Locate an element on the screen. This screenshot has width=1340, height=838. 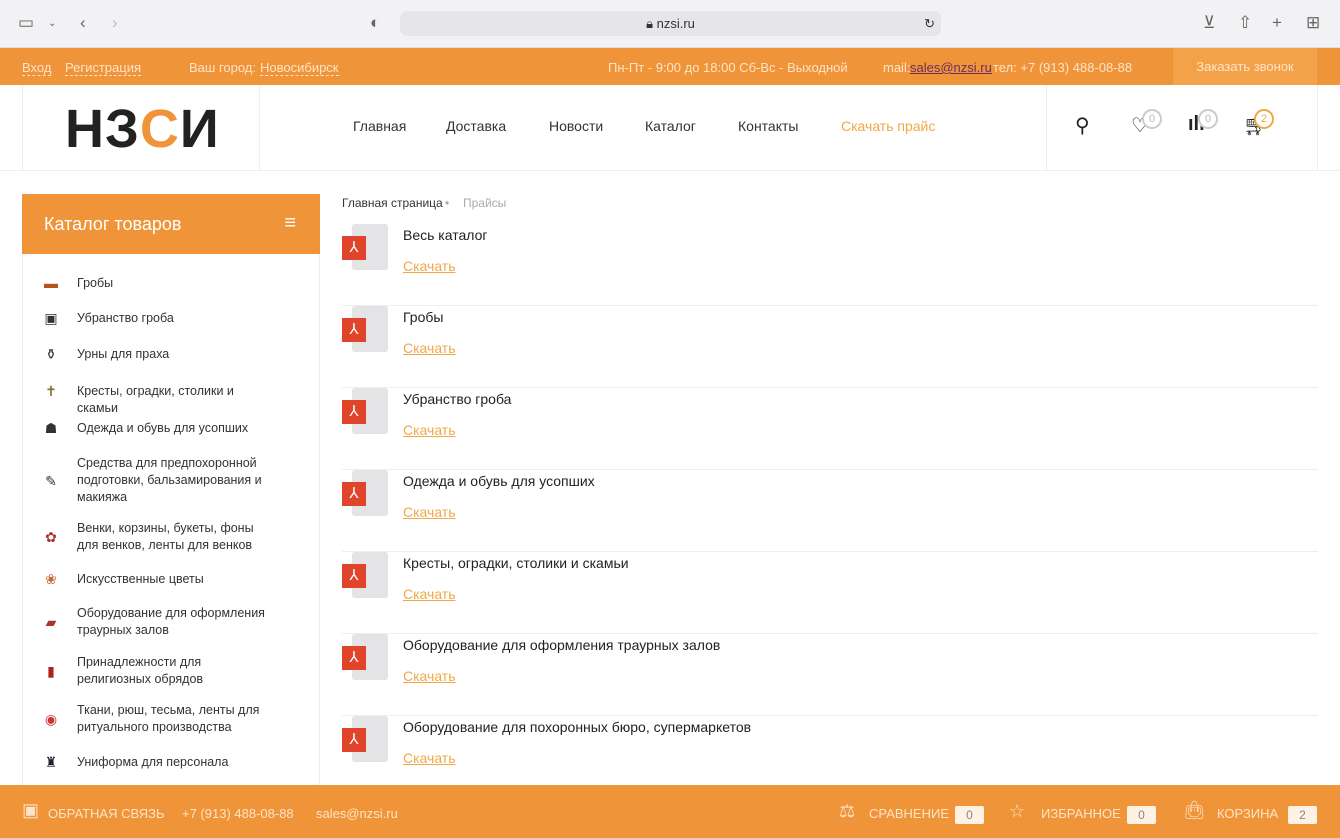
uniform-icon: ♜ is located at coordinates (51, 762).